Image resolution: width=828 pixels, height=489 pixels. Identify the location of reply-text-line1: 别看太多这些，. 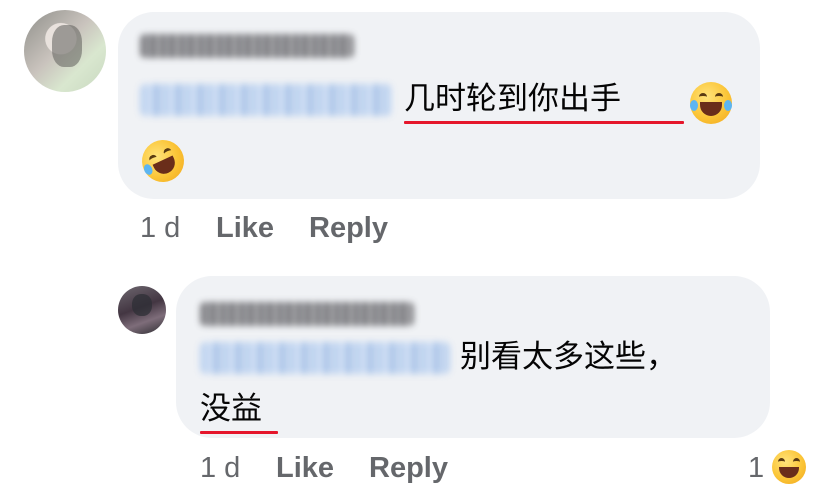
(568, 357).